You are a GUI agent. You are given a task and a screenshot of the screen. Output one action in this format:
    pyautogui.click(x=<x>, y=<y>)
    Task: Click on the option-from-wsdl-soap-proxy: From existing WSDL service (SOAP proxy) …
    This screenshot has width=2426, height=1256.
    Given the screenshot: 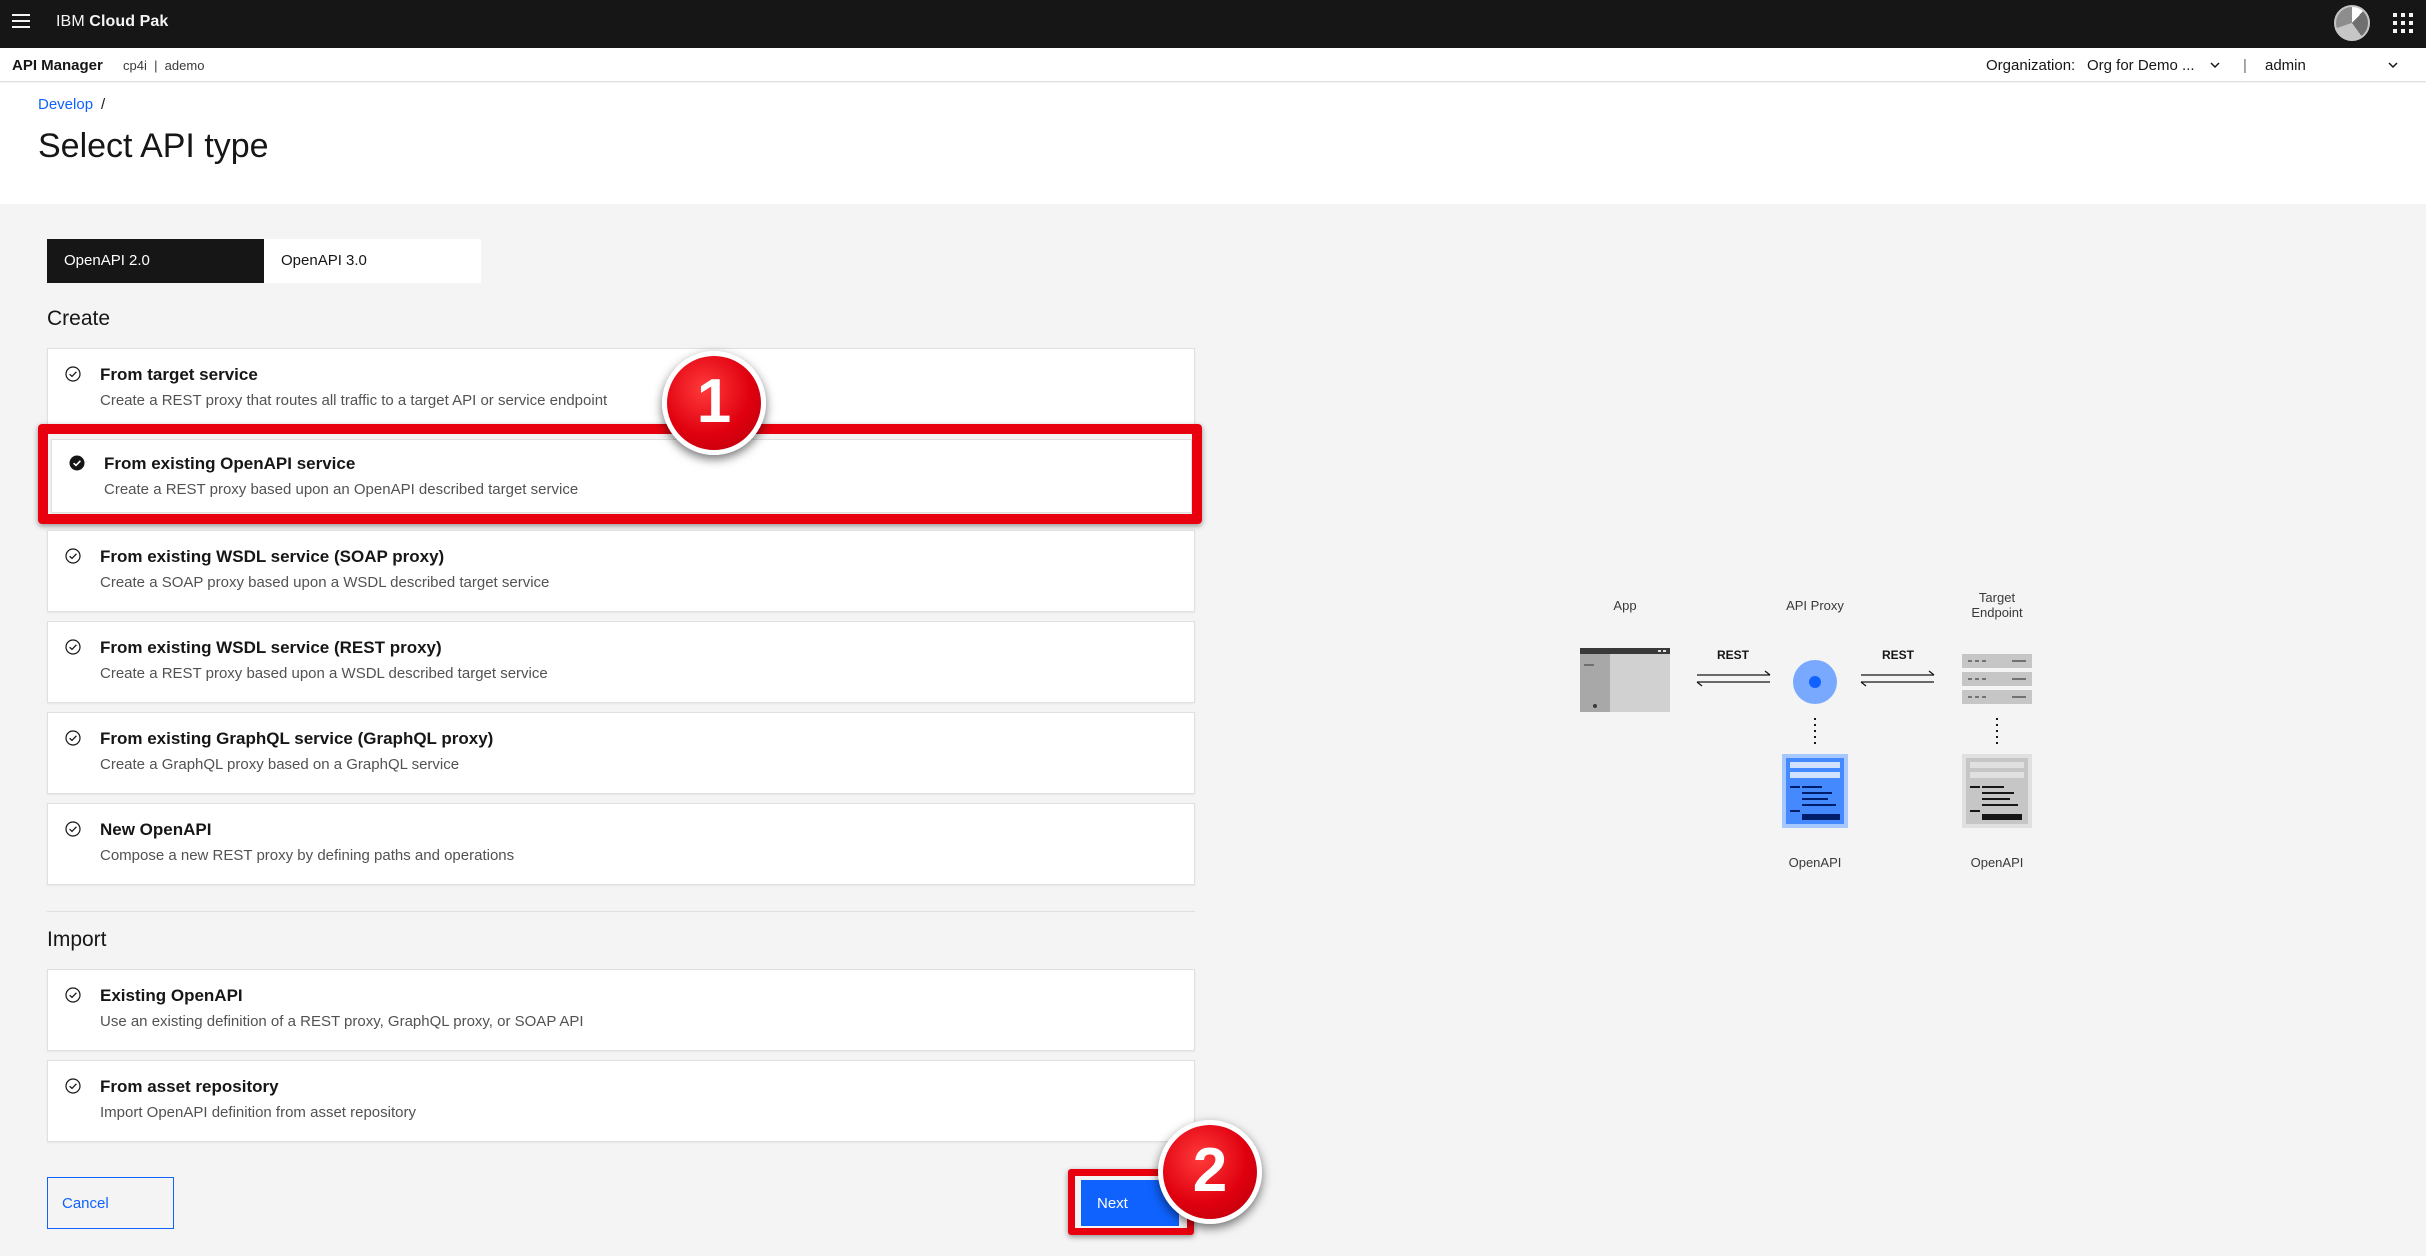 What is the action you would take?
    pyautogui.click(x=621, y=571)
    